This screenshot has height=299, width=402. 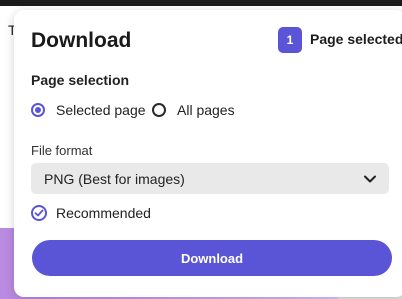 What do you see at coordinates (159, 110) in the screenshot?
I see `radio-unchecked-icon` at bounding box center [159, 110].